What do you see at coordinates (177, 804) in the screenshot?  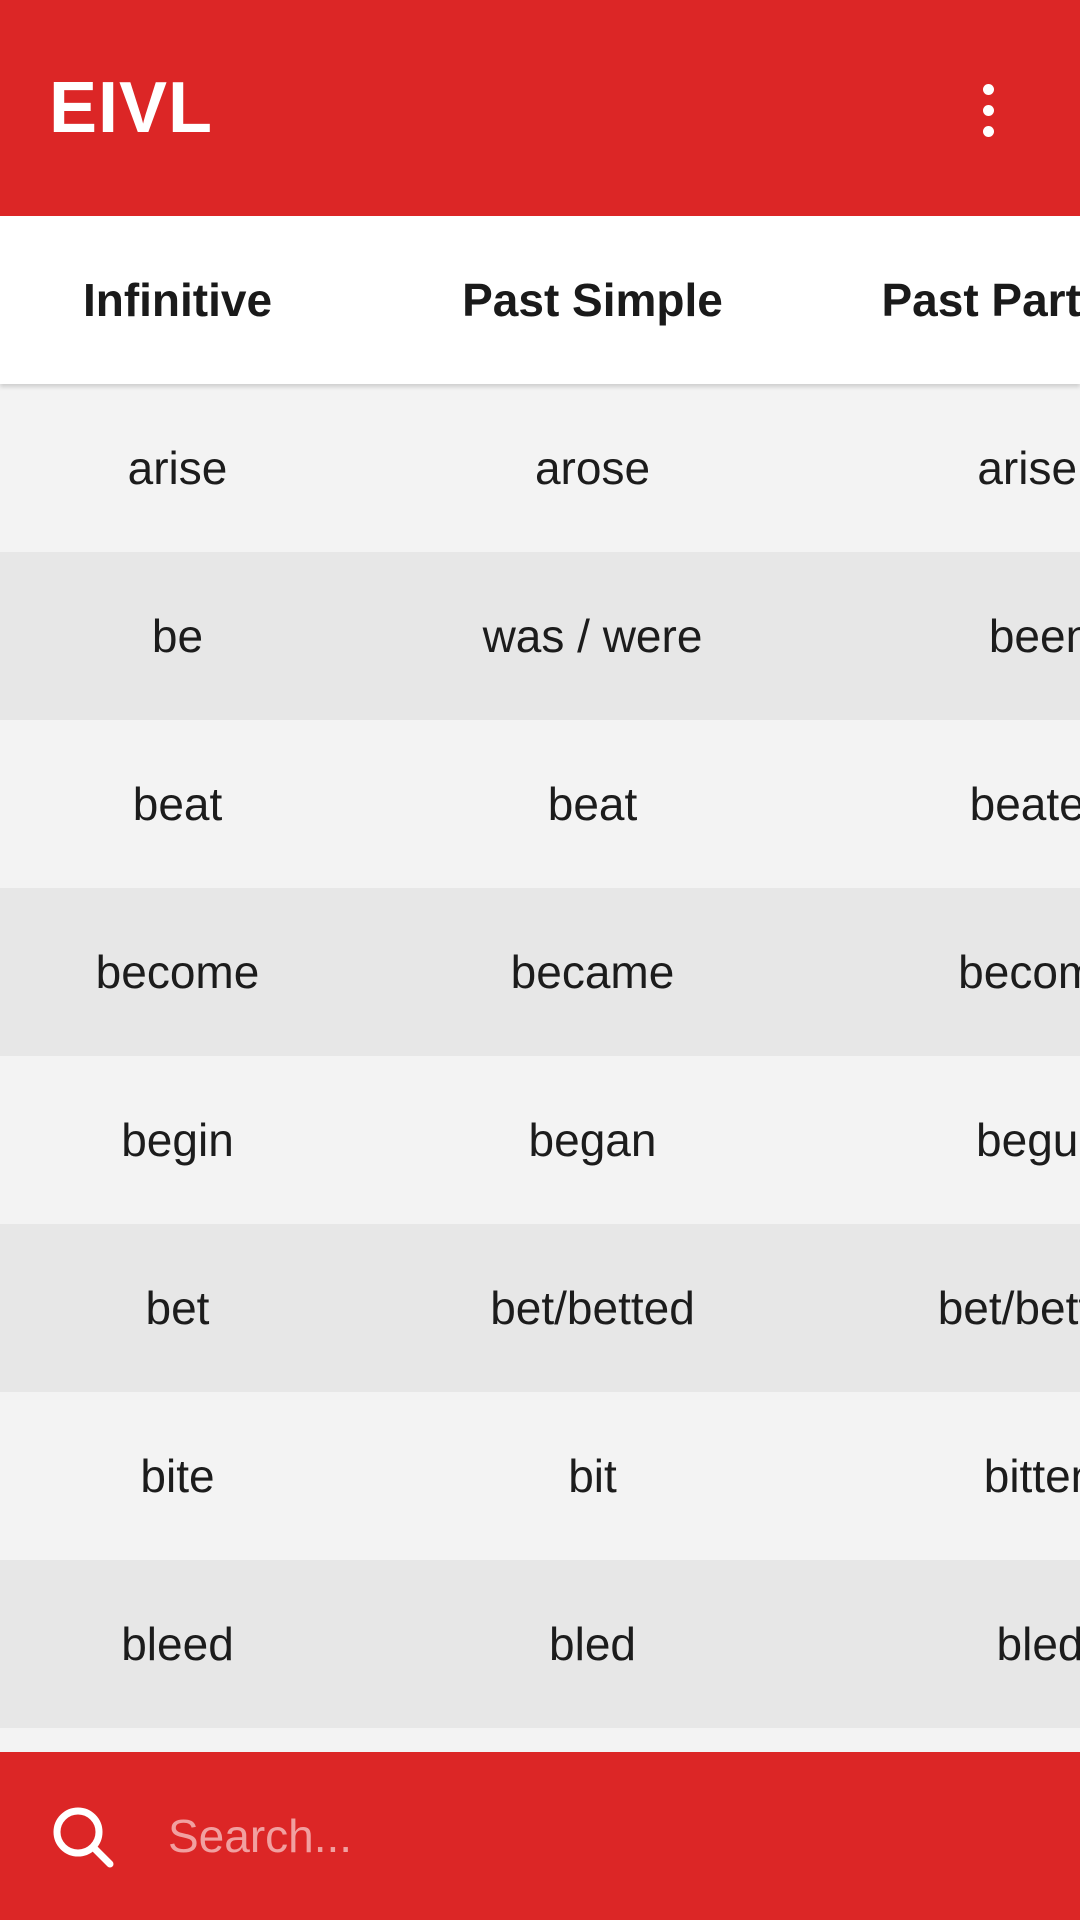 I see `cell-infinitive: beat` at bounding box center [177, 804].